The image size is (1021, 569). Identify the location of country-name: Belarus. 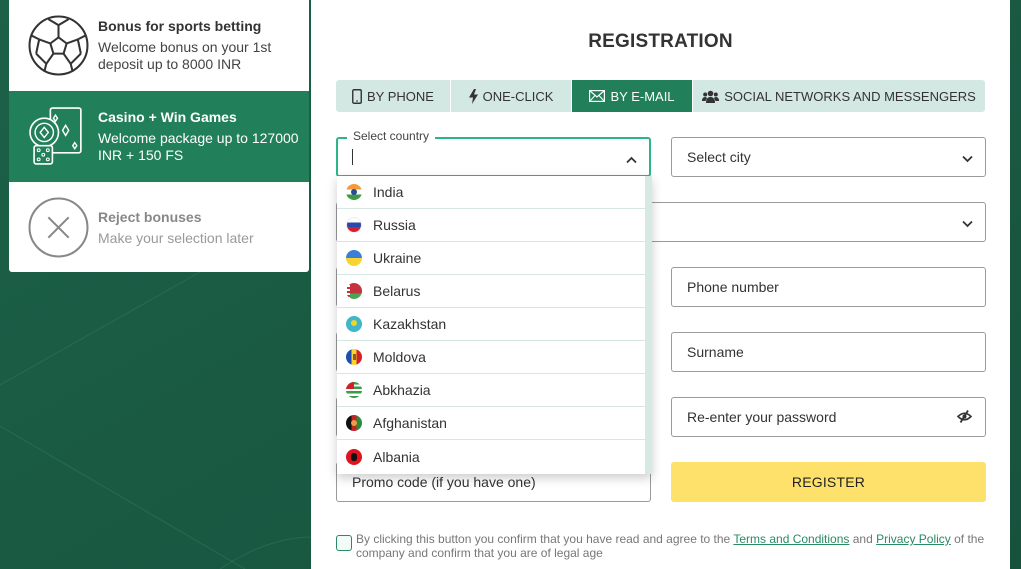
(397, 291).